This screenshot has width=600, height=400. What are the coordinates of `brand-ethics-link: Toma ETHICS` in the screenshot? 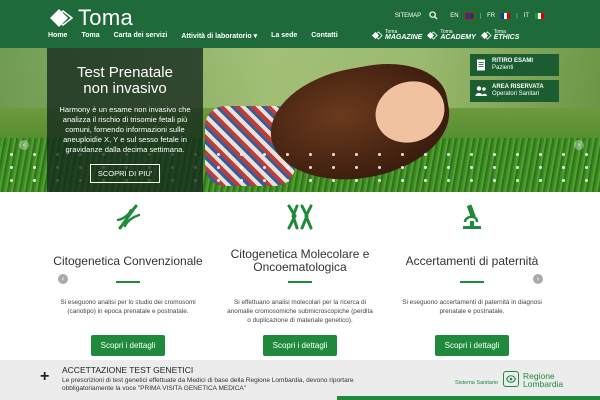 It's located at (500, 35).